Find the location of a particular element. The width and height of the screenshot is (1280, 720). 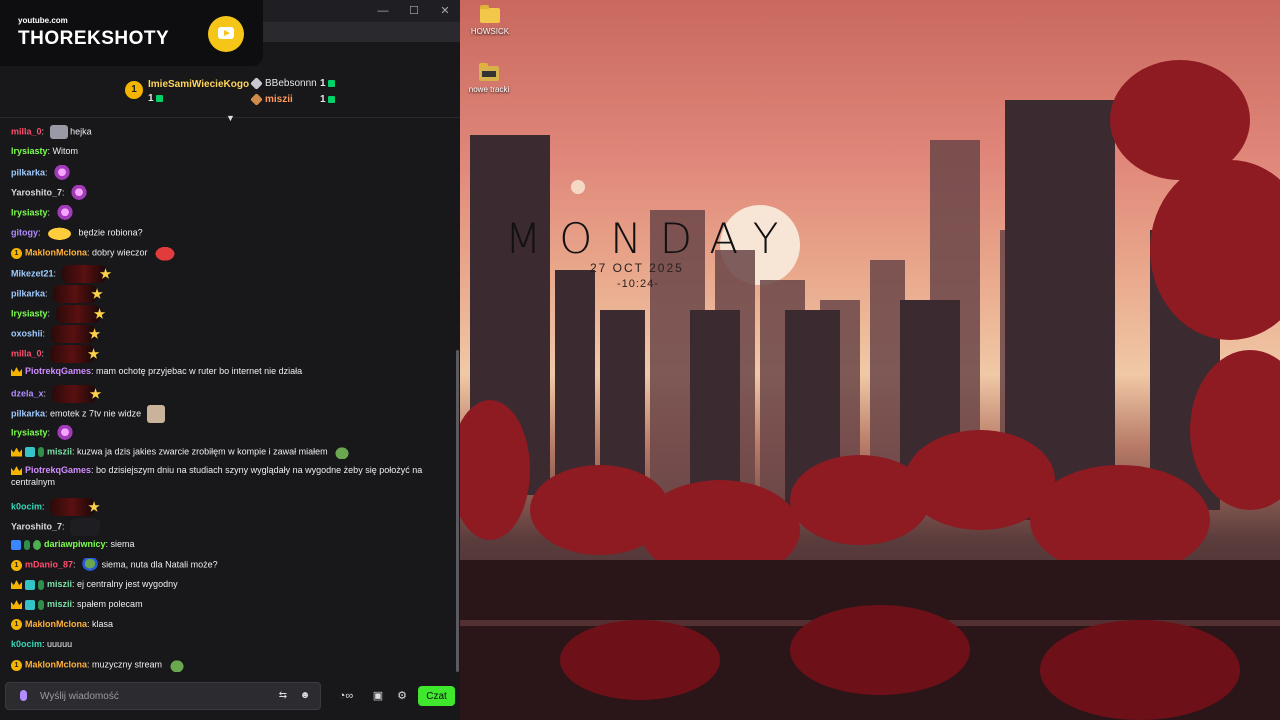

square-badge-icon is located at coordinates (30, 452).